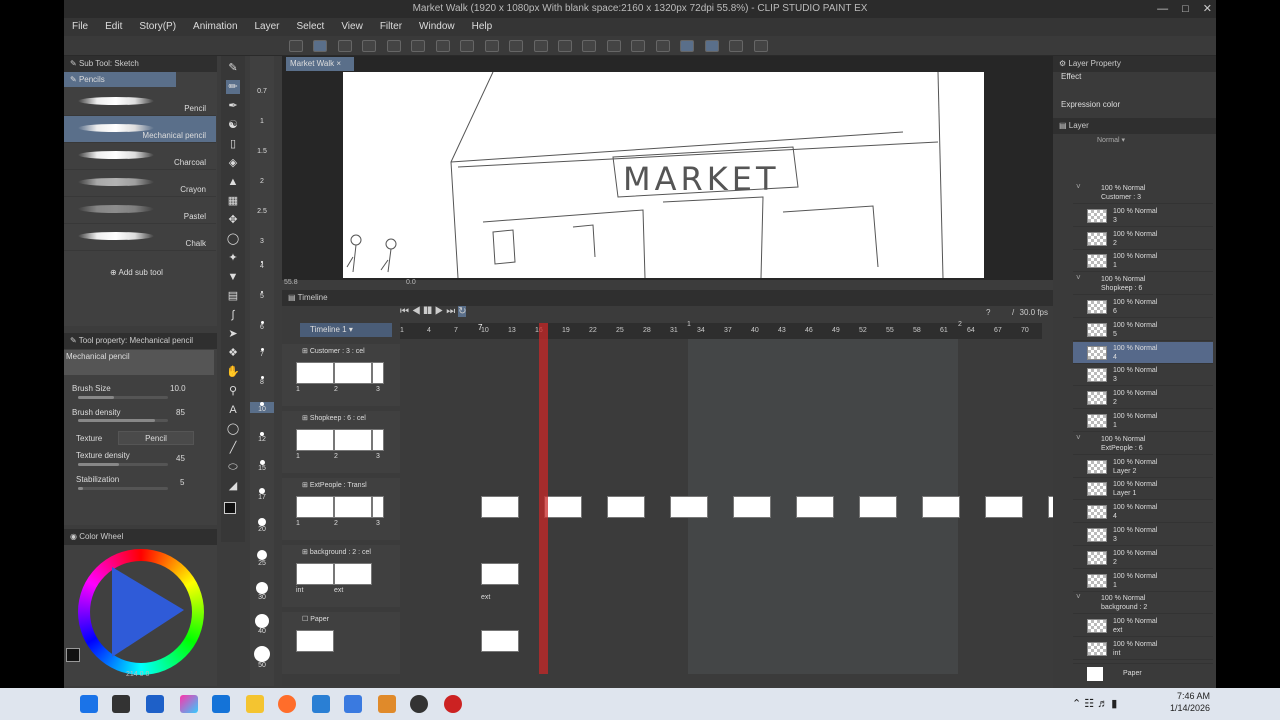 This screenshot has height=720, width=1280. What do you see at coordinates (233, 391) in the screenshot?
I see `zoom-icon: ⚲` at bounding box center [233, 391].